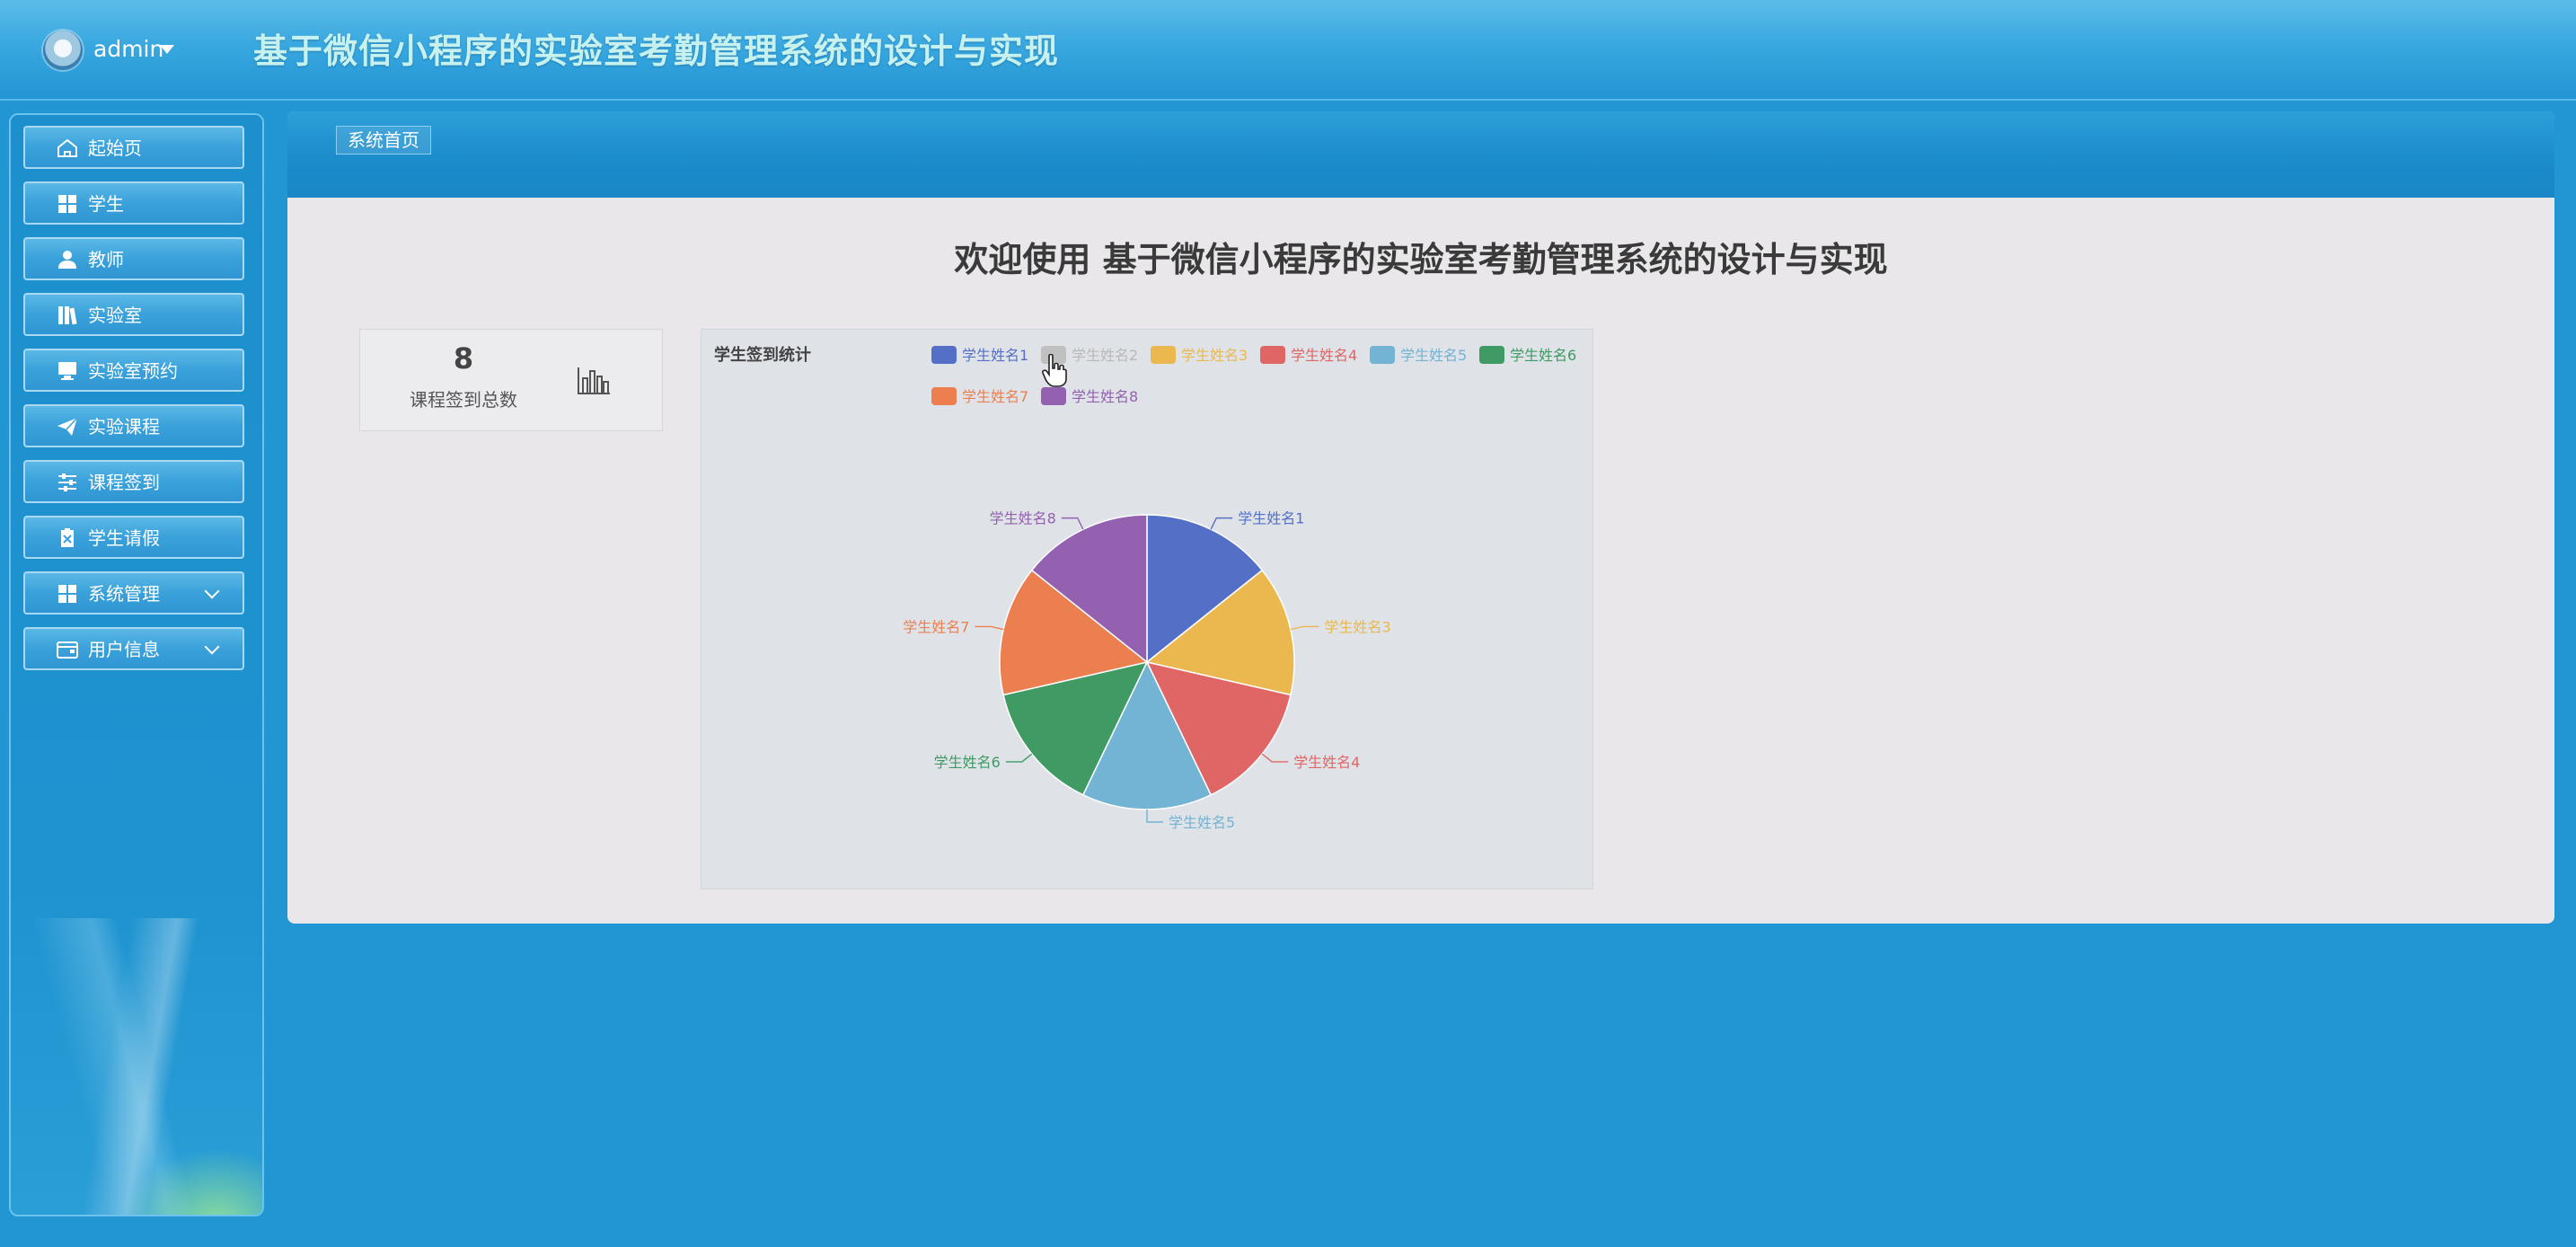 The width and height of the screenshot is (2576, 1247). I want to click on legend-label: 学生姓名7, so click(995, 397).